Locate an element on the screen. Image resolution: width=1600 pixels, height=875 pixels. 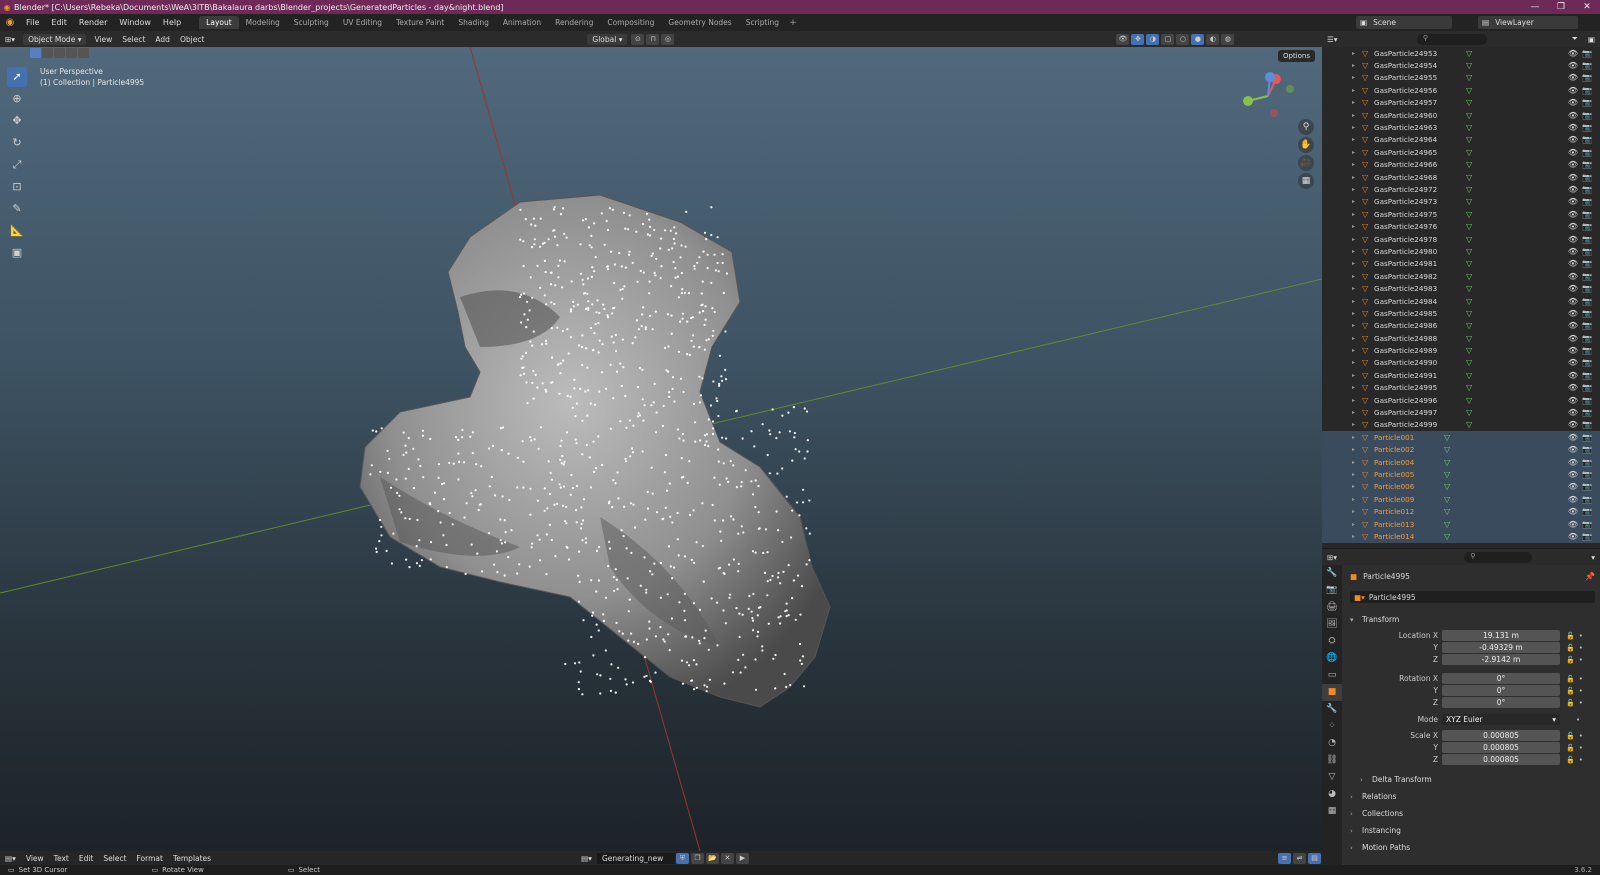
material-shading-icon: ◐ is located at coordinates (1213, 39).